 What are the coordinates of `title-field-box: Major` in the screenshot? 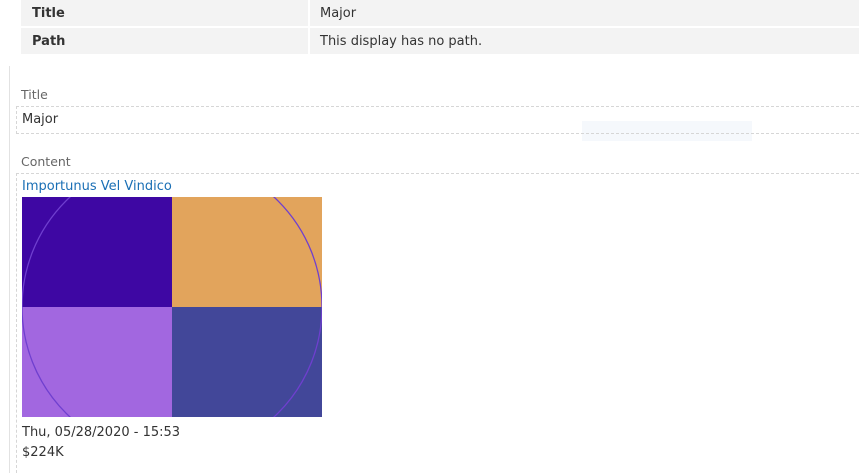 It's located at (437, 120).